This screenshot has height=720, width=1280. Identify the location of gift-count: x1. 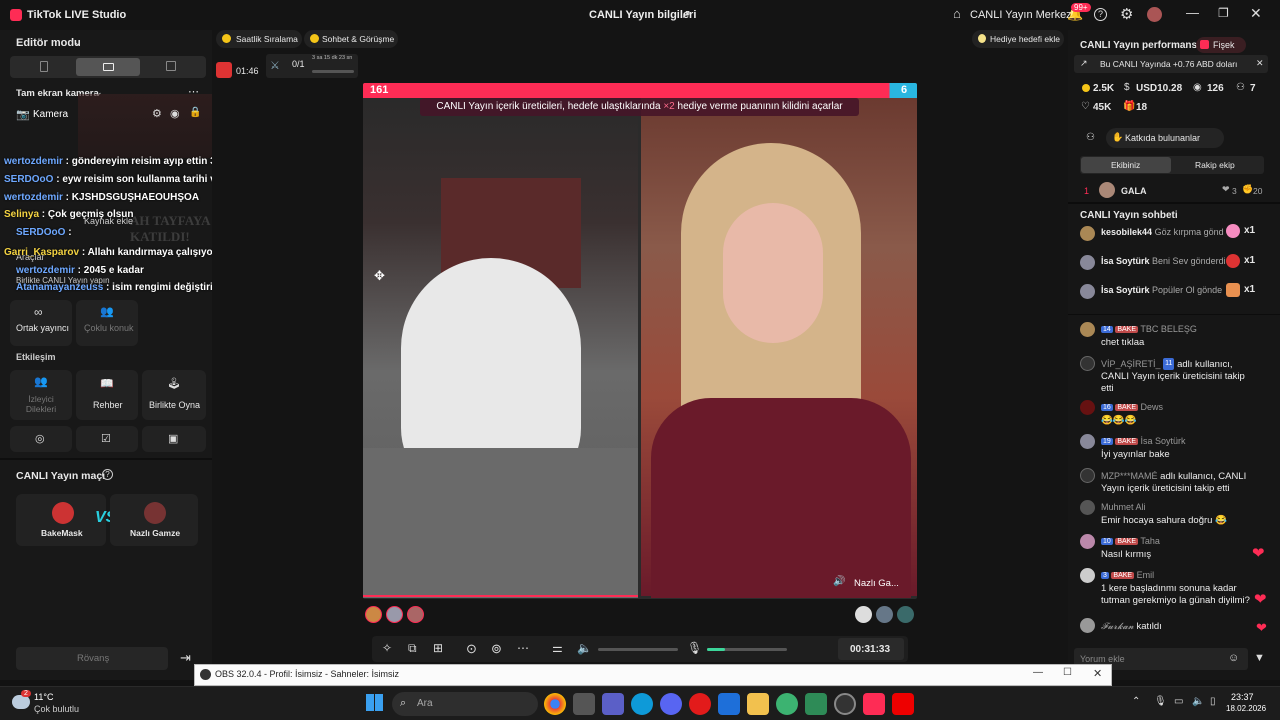
(1250, 260).